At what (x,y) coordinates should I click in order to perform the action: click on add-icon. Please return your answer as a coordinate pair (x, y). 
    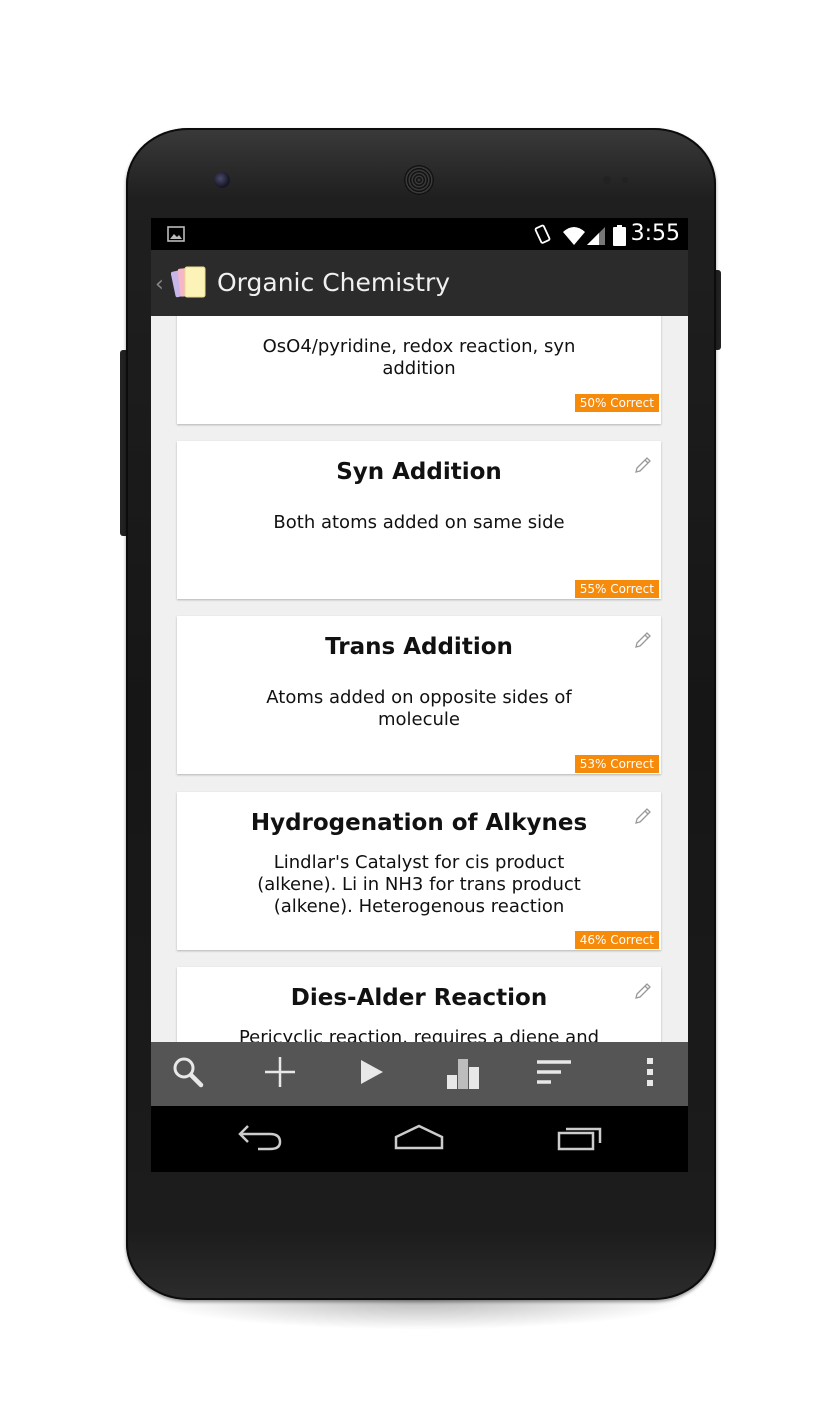
    Looking at the image, I should click on (280, 1074).